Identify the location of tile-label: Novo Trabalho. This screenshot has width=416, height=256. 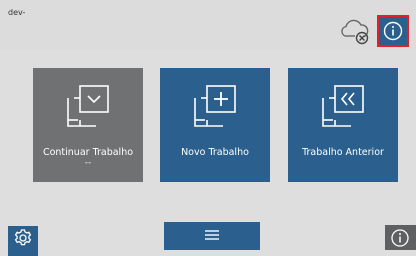
(215, 152).